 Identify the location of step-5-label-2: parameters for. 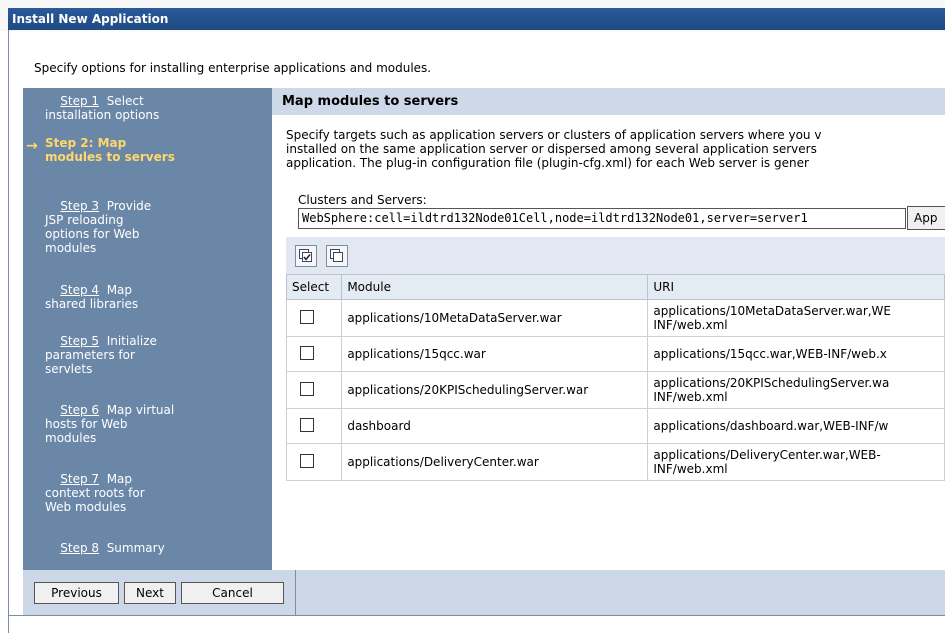
(90, 355).